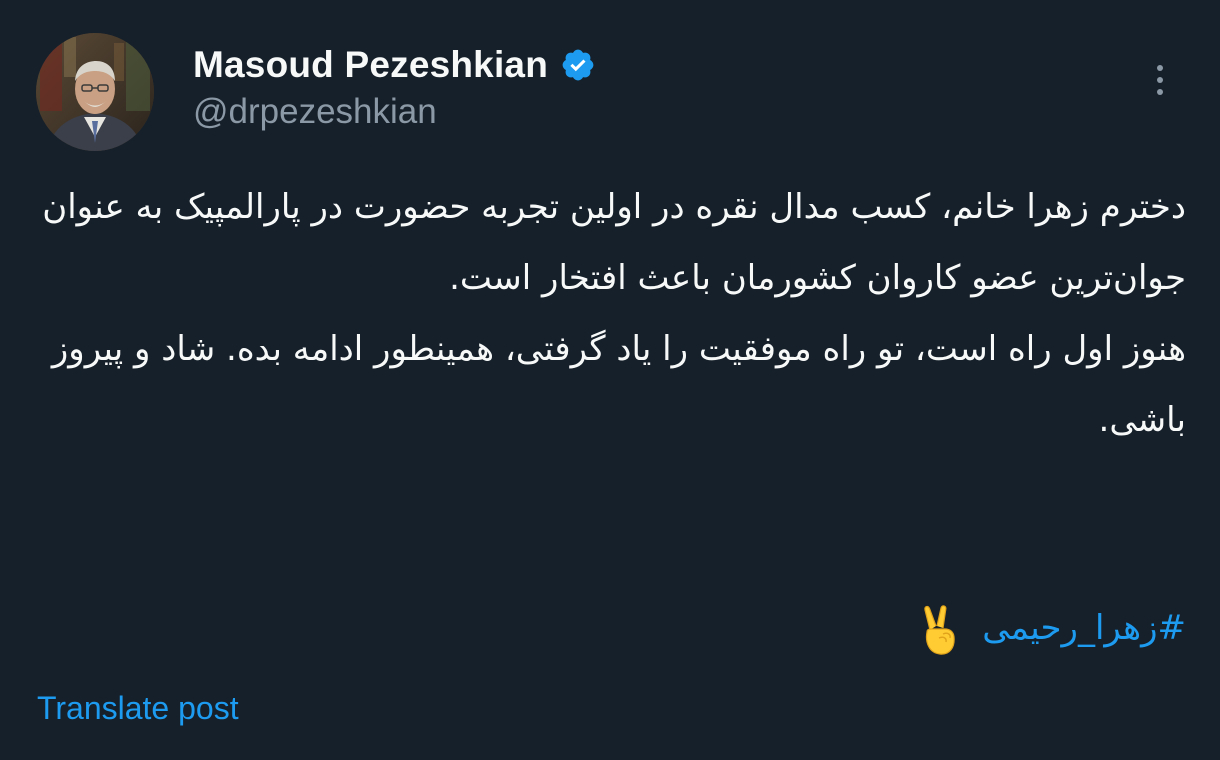 This screenshot has width=1220, height=760. I want to click on verified-badge-icon, so click(578, 65).